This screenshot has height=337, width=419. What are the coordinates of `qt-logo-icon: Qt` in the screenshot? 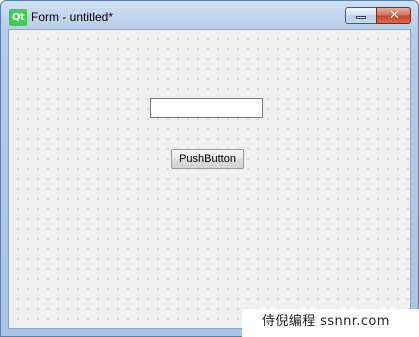 It's located at (18, 17).